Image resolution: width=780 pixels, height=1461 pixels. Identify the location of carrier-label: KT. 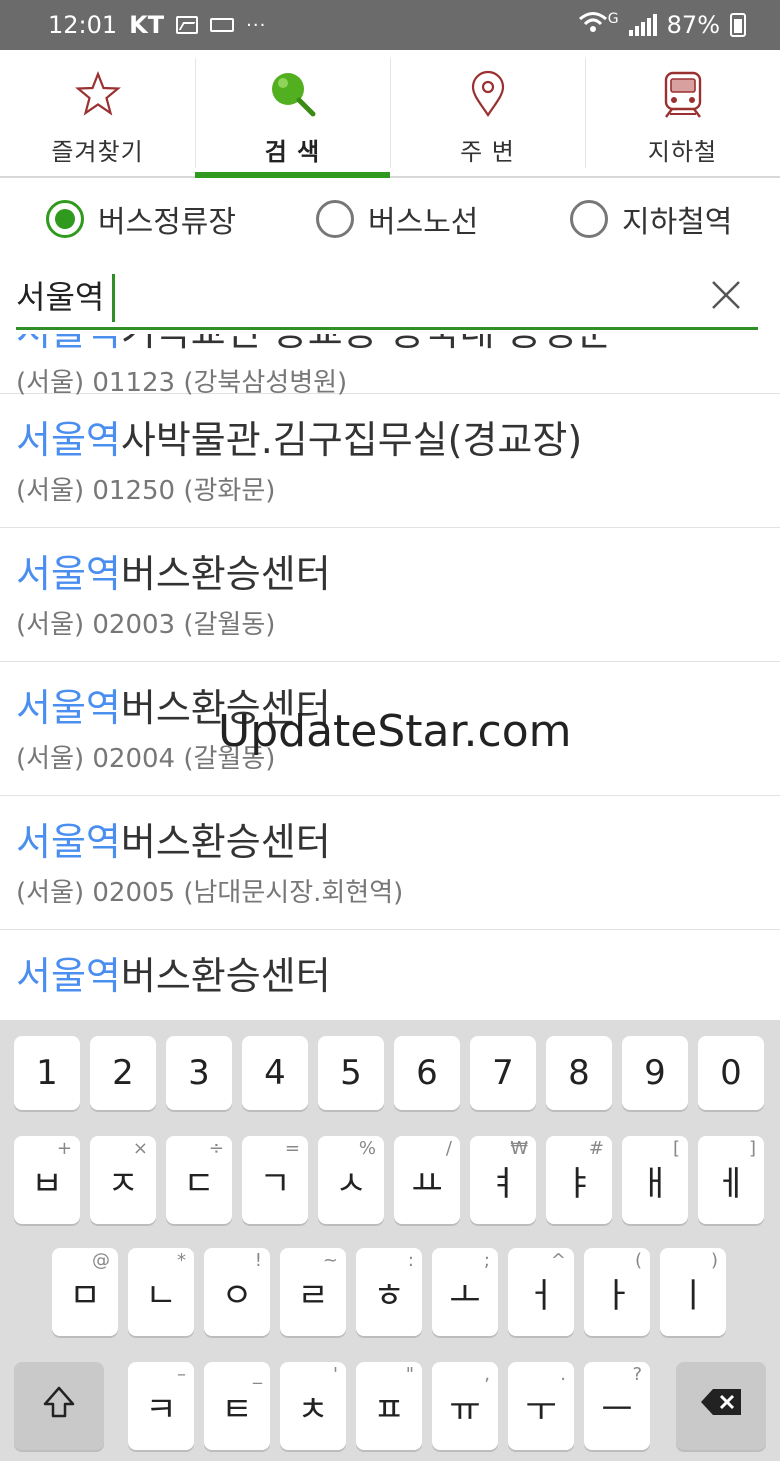
(147, 25).